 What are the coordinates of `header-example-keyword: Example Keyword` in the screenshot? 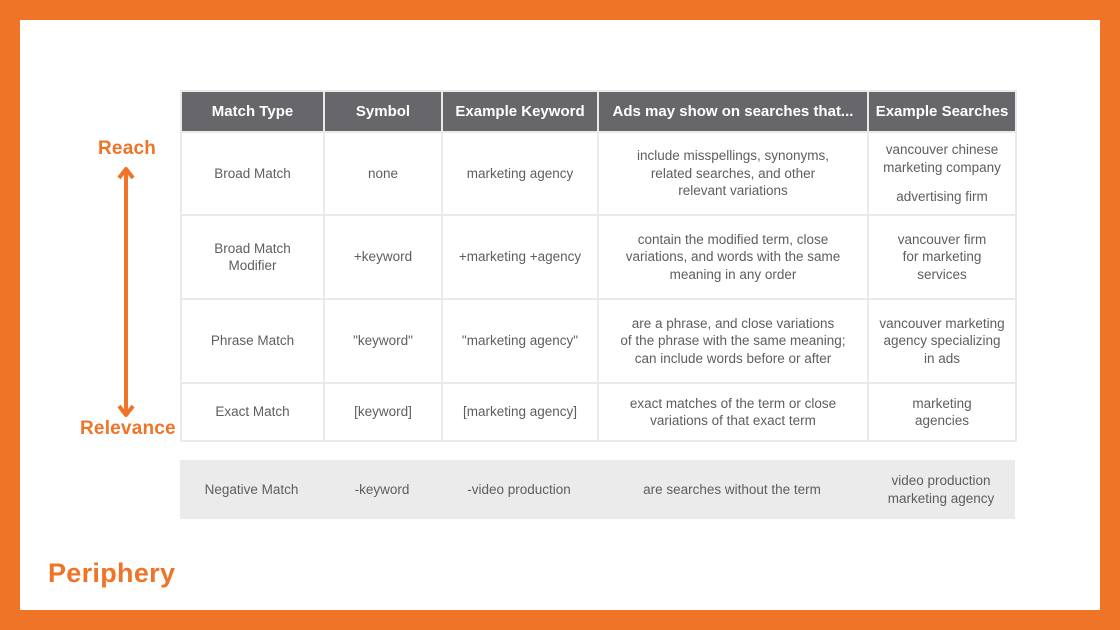 It's located at (520, 111).